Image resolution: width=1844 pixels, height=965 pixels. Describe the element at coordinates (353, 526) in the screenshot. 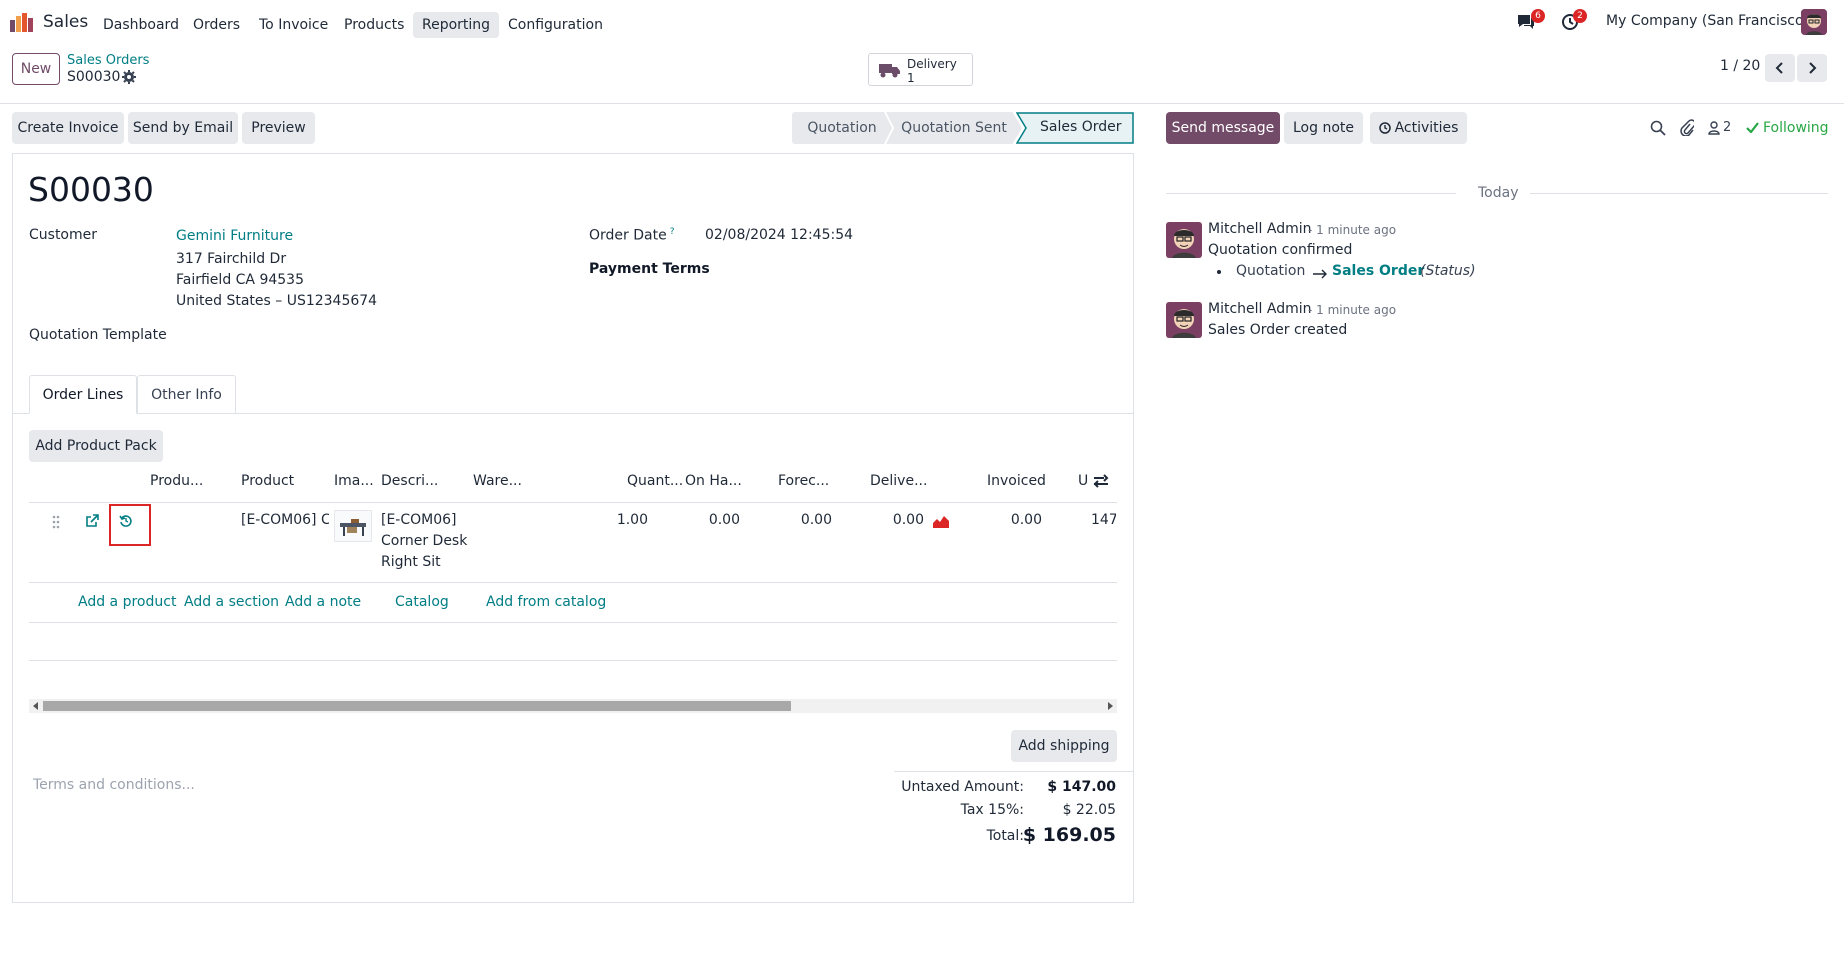

I see `product-thumbnail` at that location.